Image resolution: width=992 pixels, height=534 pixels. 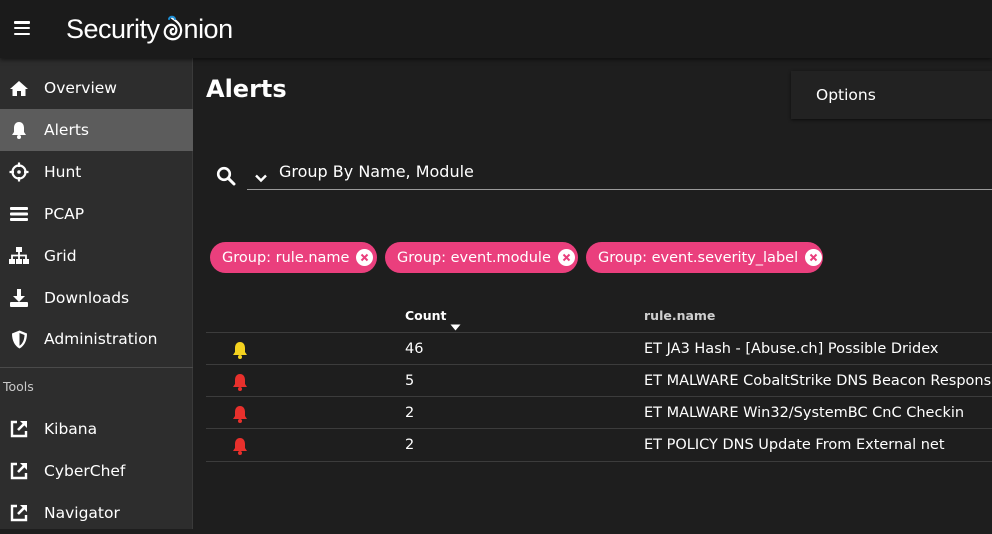 I want to click on sort-descending-icon, so click(x=455, y=323).